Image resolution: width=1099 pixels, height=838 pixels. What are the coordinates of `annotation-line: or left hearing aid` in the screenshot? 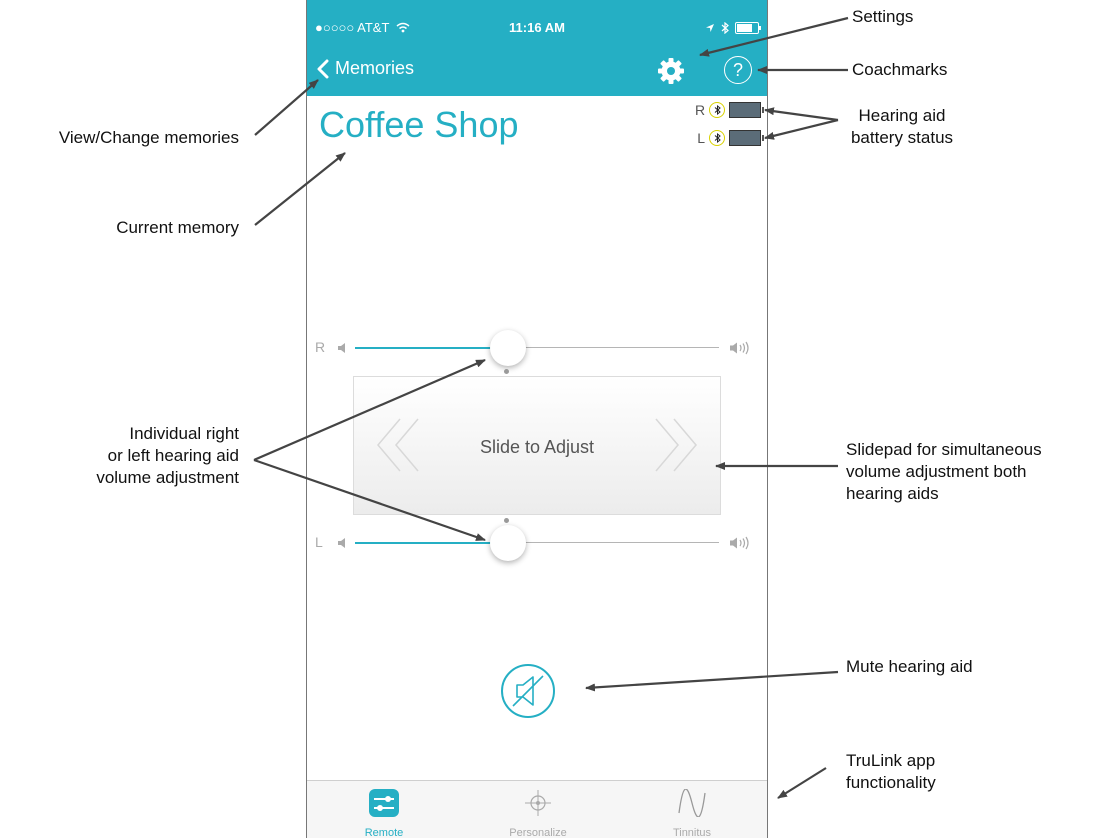 It's located at (173, 455).